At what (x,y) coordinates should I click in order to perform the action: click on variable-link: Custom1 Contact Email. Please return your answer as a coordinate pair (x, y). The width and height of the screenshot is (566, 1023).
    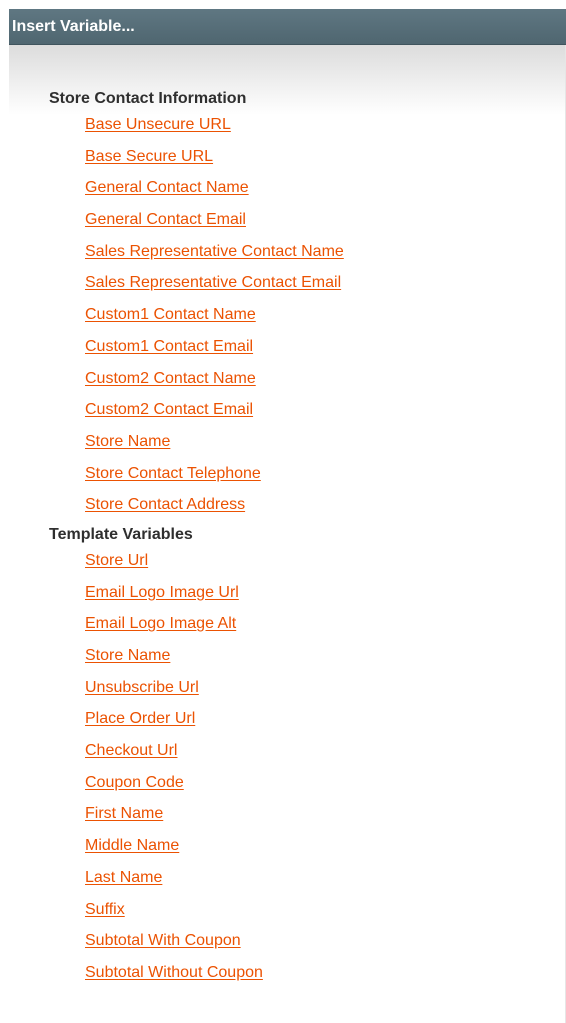
    Looking at the image, I should click on (169, 346).